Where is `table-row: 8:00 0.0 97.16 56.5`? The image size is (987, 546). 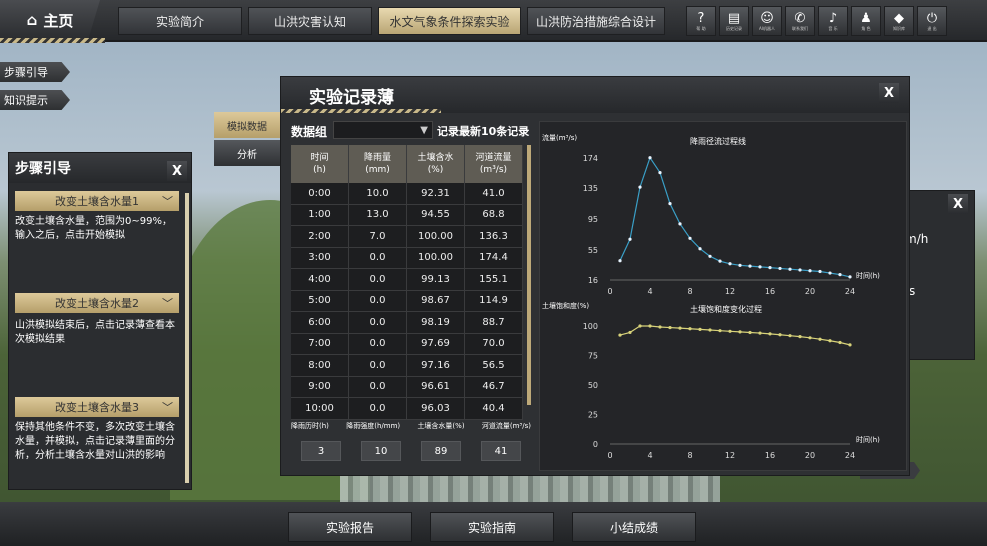
table-row: 8:00 0.0 97.16 56.5 is located at coordinates (407, 366).